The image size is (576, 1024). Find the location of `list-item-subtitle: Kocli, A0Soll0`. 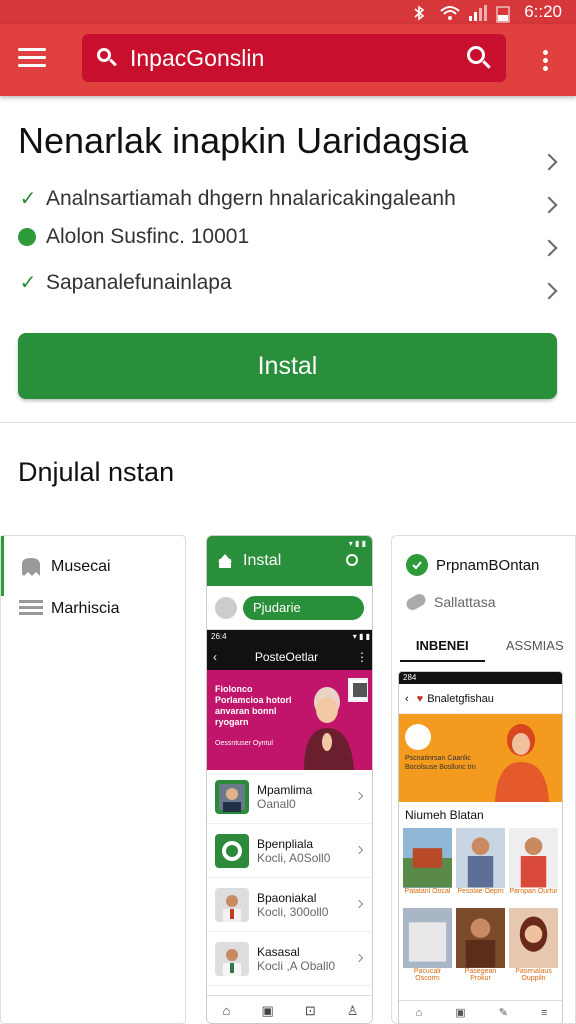

list-item-subtitle: Kocli, A0Soll0 is located at coordinates (294, 857).